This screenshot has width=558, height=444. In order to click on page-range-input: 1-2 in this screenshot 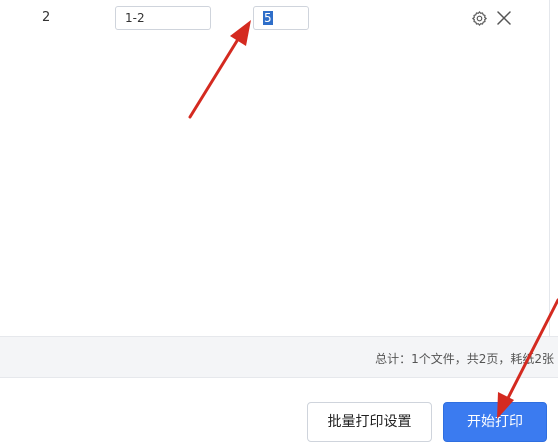, I will do `click(163, 18)`.